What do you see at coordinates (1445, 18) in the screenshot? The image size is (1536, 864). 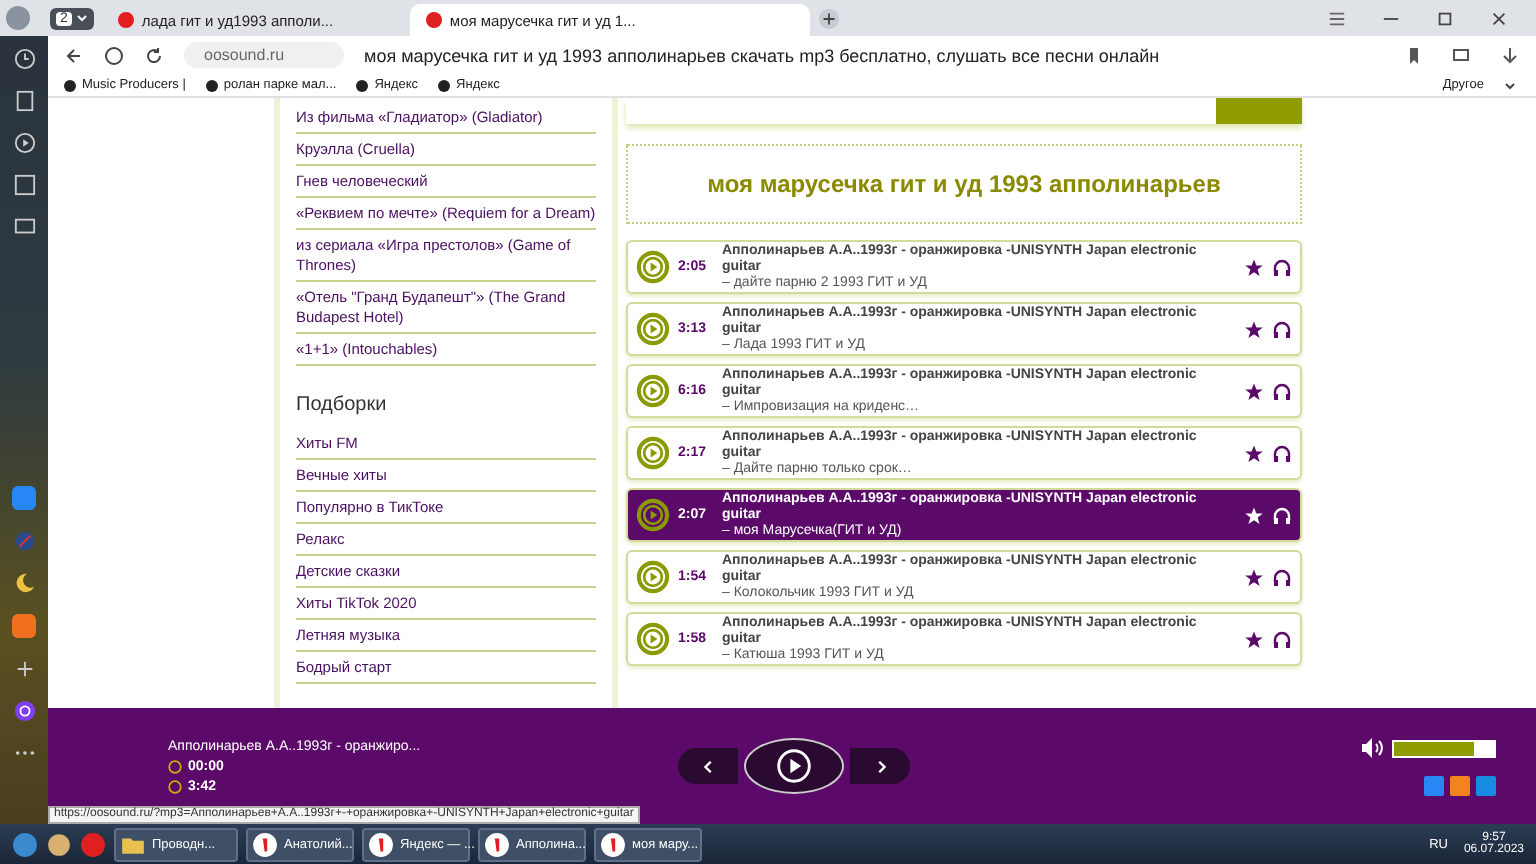 I see `restore-icon` at bounding box center [1445, 18].